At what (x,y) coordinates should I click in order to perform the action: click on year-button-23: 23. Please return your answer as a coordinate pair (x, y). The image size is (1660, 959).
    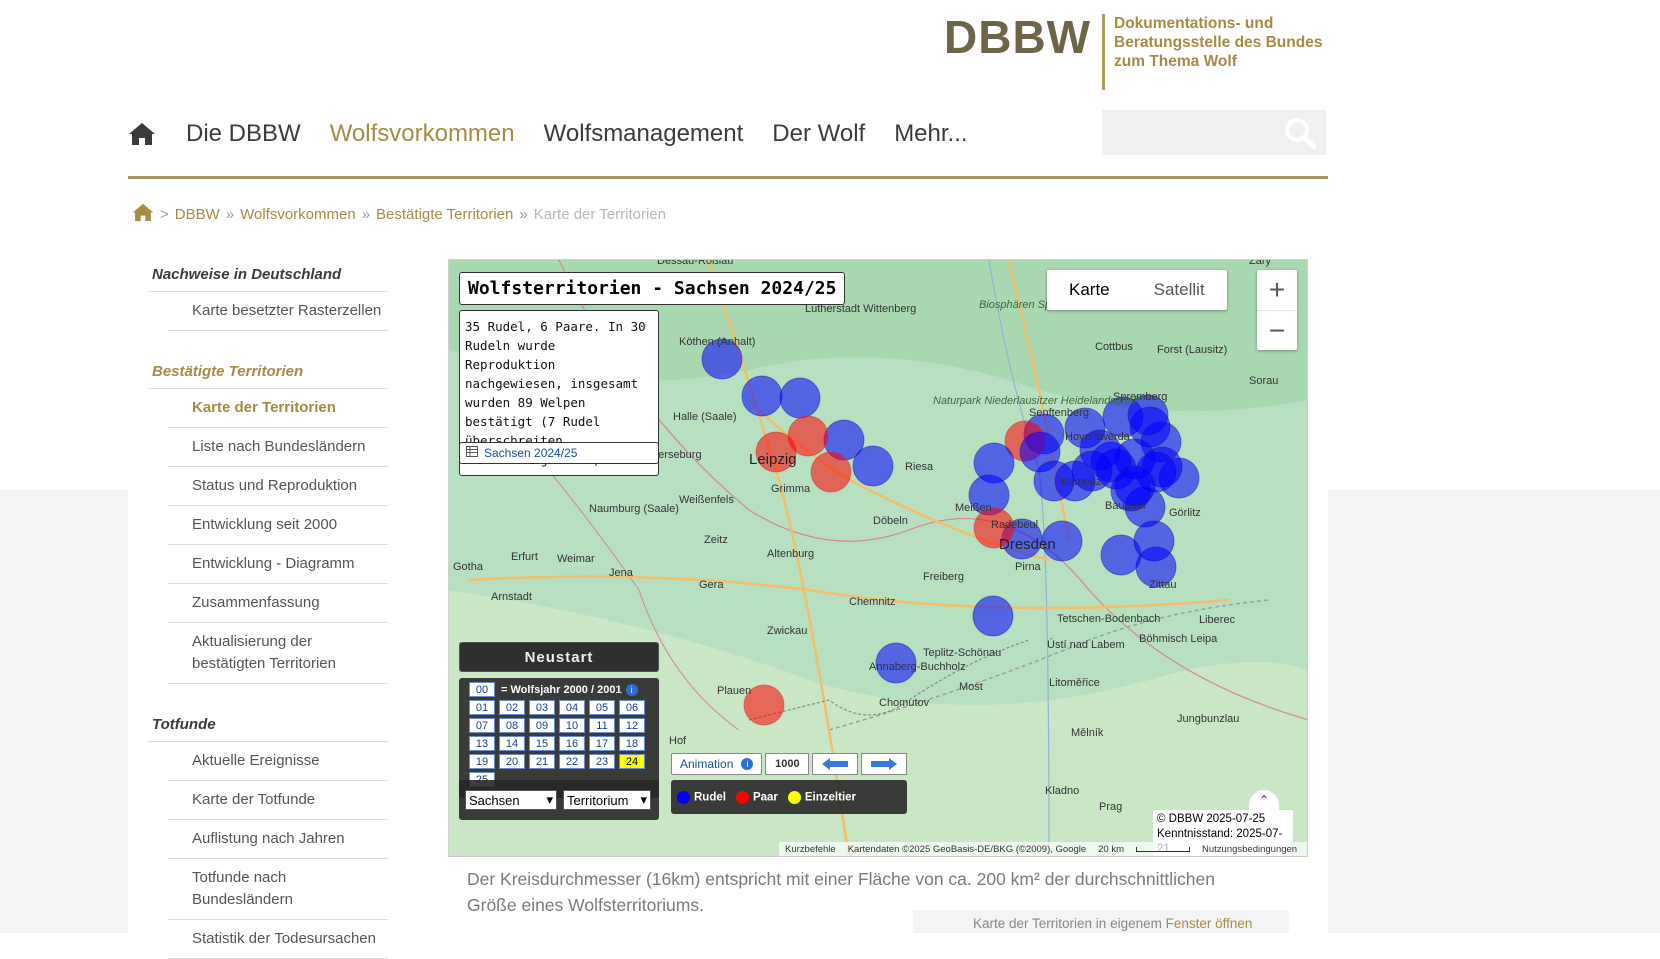
    Looking at the image, I should click on (602, 761).